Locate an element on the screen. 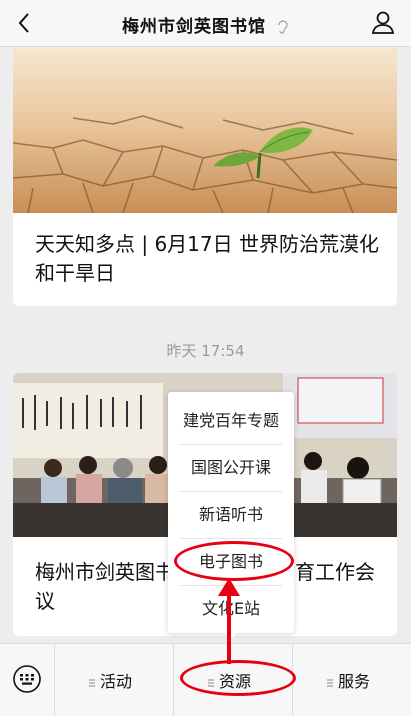 The height and width of the screenshot is (716, 411). timestamp: 昨天 17:54 is located at coordinates (205, 351).